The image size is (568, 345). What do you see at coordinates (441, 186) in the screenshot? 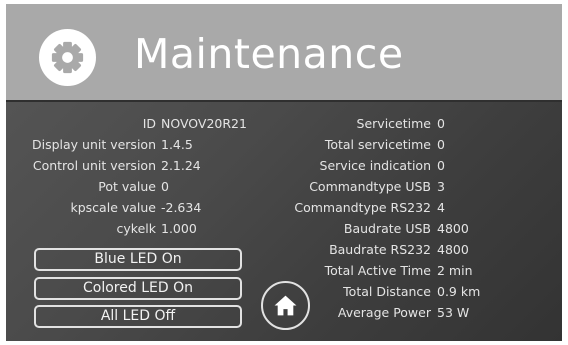
I see `field-value: 3` at bounding box center [441, 186].